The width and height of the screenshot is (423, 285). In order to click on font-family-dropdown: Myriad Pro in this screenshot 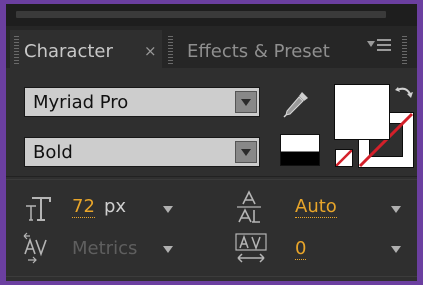, I will do `click(142, 102)`.